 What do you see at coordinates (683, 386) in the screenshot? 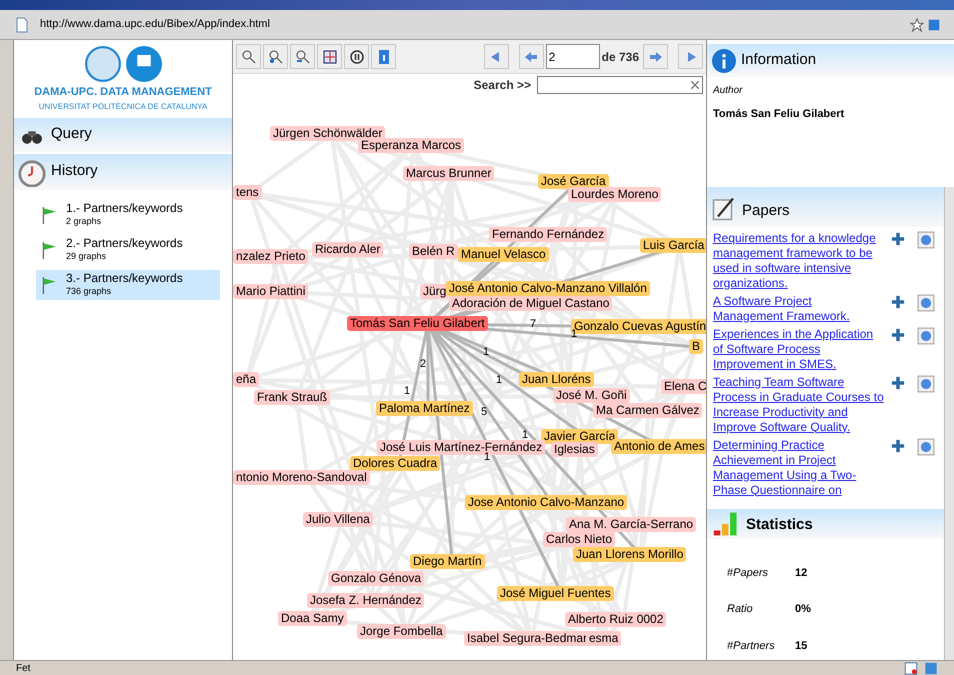
I see `graph-node: Elena C` at bounding box center [683, 386].